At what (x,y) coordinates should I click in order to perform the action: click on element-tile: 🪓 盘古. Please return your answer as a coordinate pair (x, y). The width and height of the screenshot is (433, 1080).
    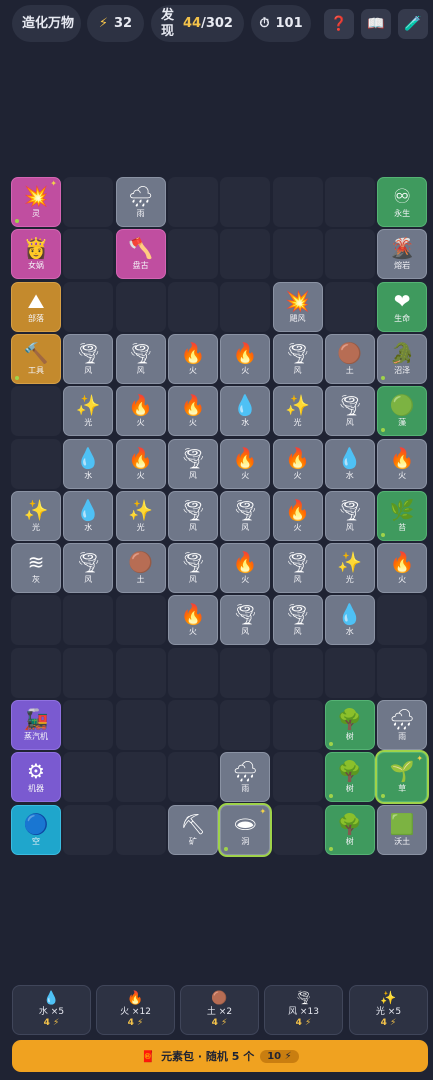
    Looking at the image, I should click on (140, 254).